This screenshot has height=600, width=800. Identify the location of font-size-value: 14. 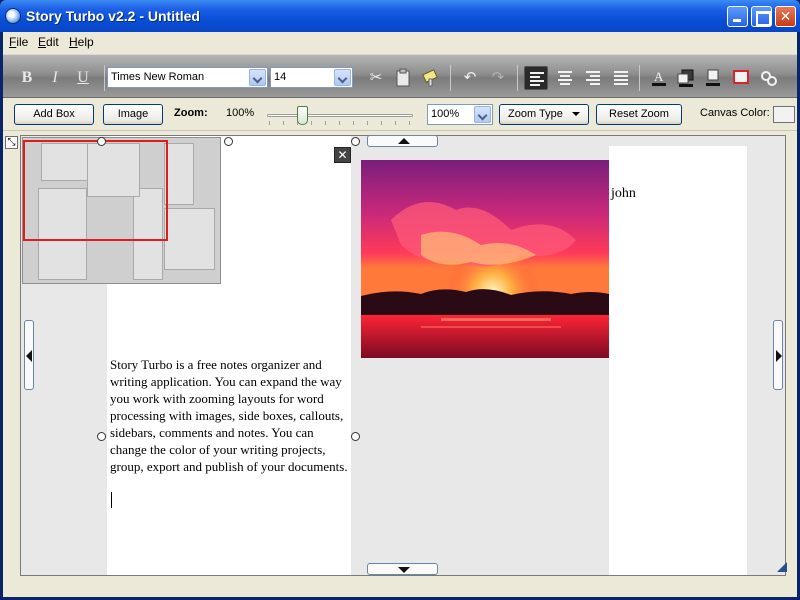
(280, 77).